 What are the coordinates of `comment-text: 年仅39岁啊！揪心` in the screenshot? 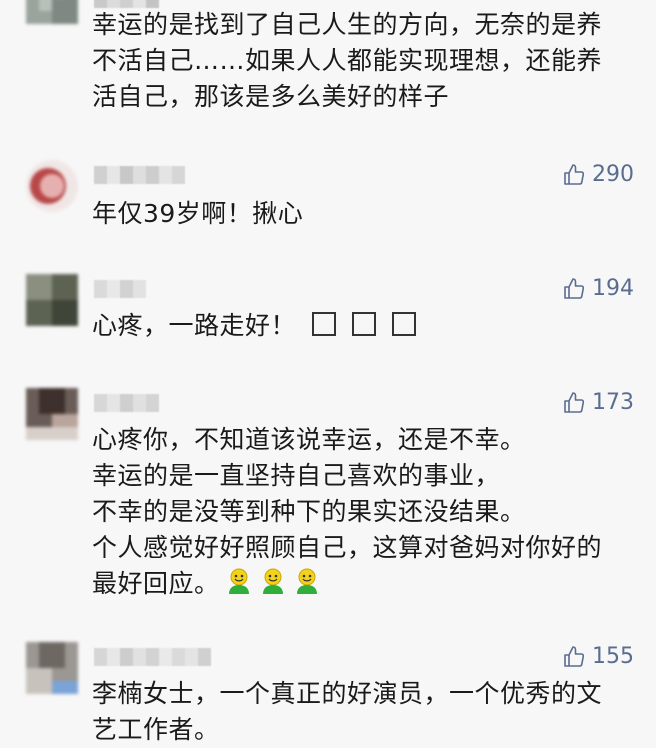 It's located at (366, 214).